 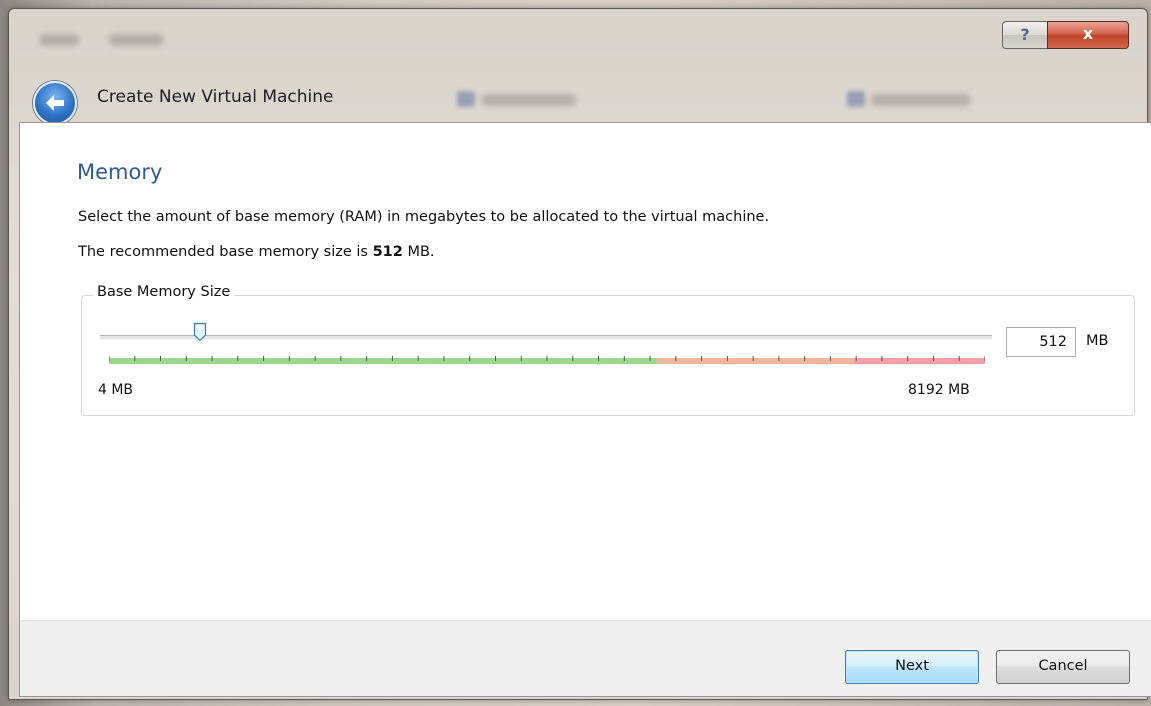 I want to click on cancel-button: Cancel, so click(x=1063, y=667).